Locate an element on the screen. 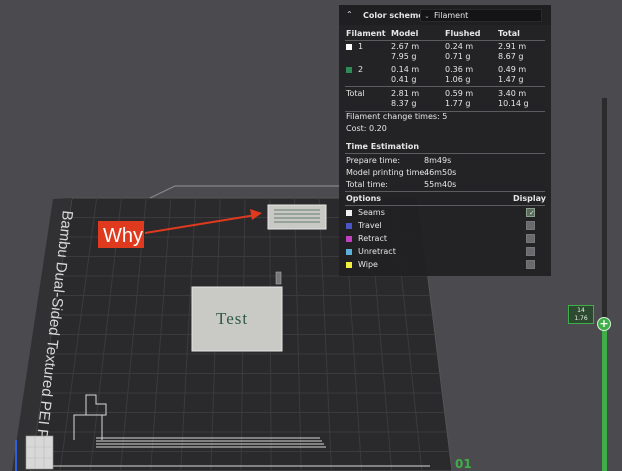  unretract-swatch is located at coordinates (349, 252).